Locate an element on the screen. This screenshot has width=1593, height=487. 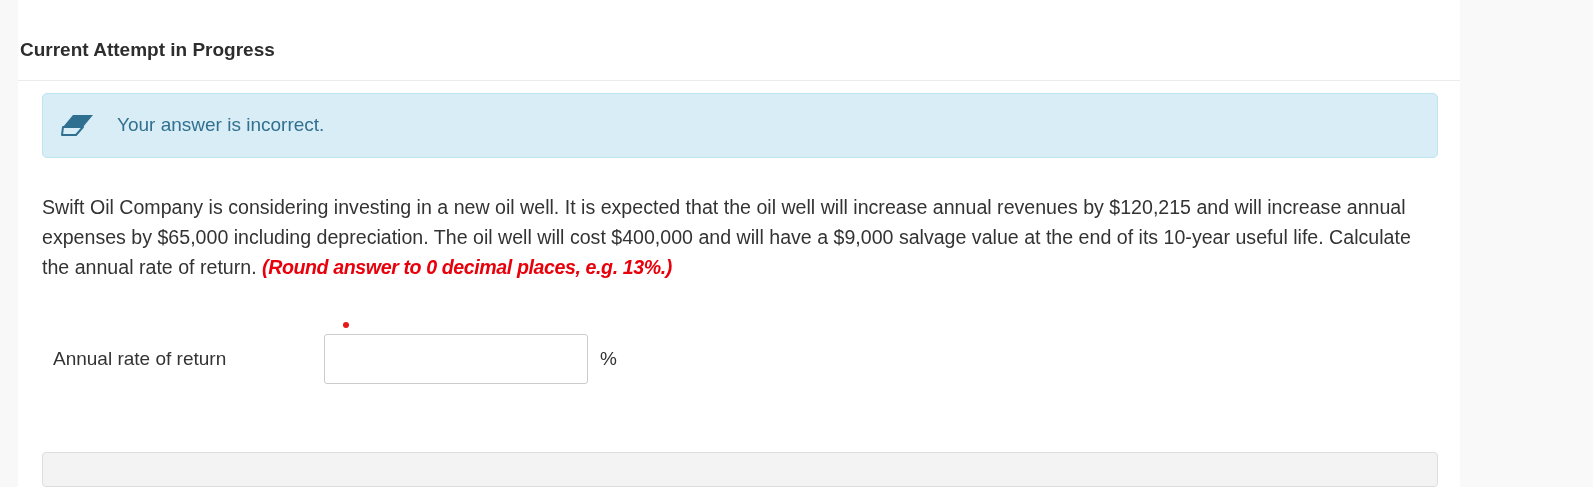
answer-input is located at coordinates (456, 358).